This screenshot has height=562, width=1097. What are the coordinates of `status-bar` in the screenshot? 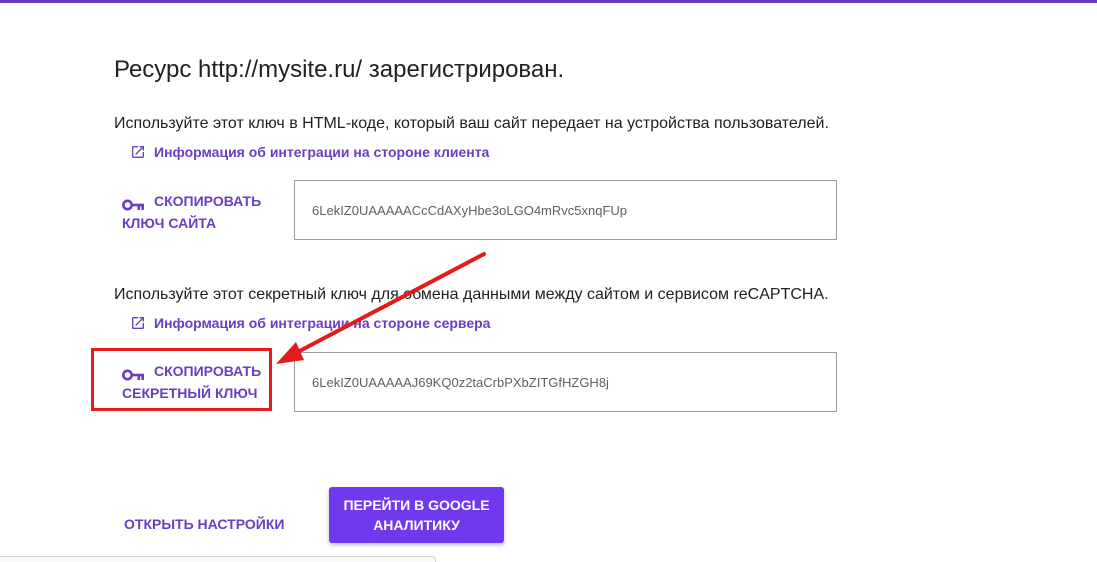 It's located at (218, 559).